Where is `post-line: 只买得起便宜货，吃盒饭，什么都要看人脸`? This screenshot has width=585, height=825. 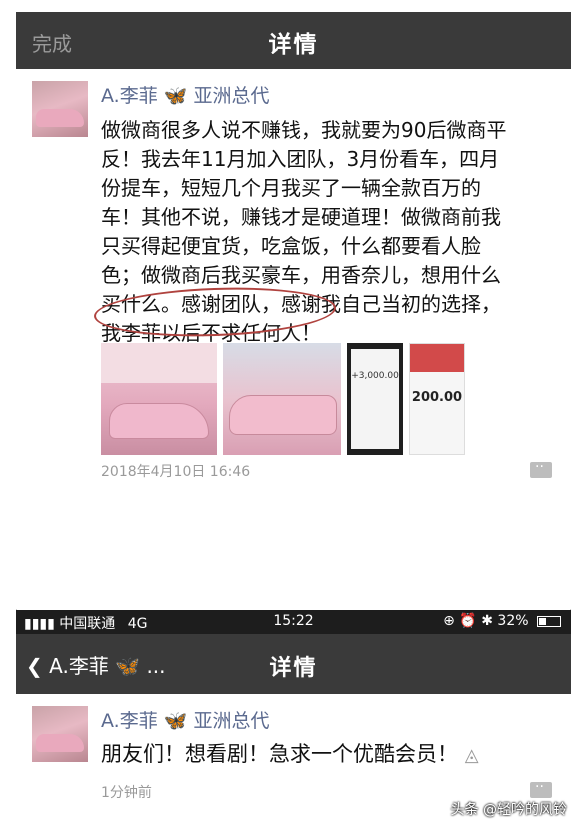
post-line: 只买得起便宜货，吃盒饭，什么都要看人脸 is located at coordinates (291, 246).